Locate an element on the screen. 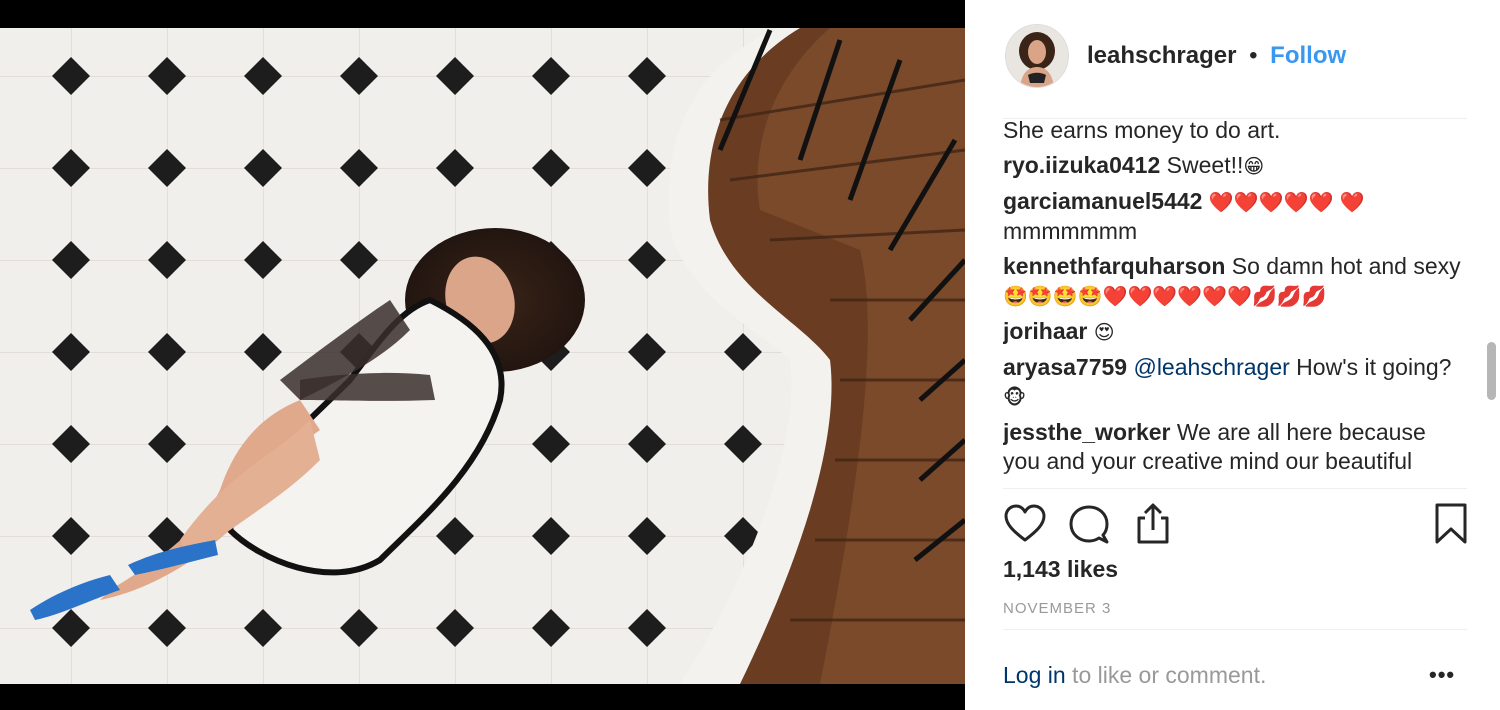  avatar is located at coordinates (1037, 56).